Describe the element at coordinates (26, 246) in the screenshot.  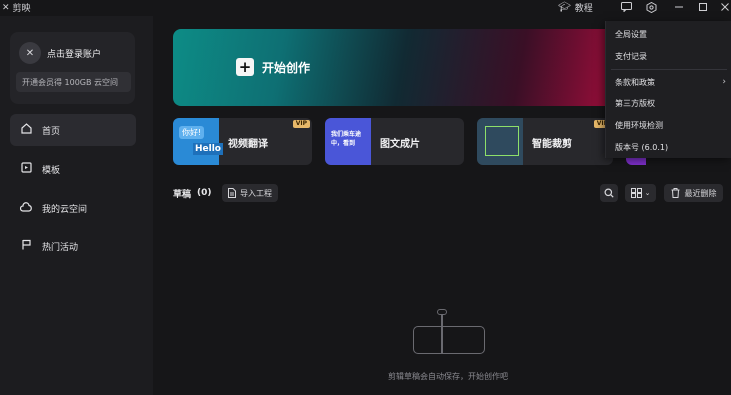
I see `flag-icon` at that location.